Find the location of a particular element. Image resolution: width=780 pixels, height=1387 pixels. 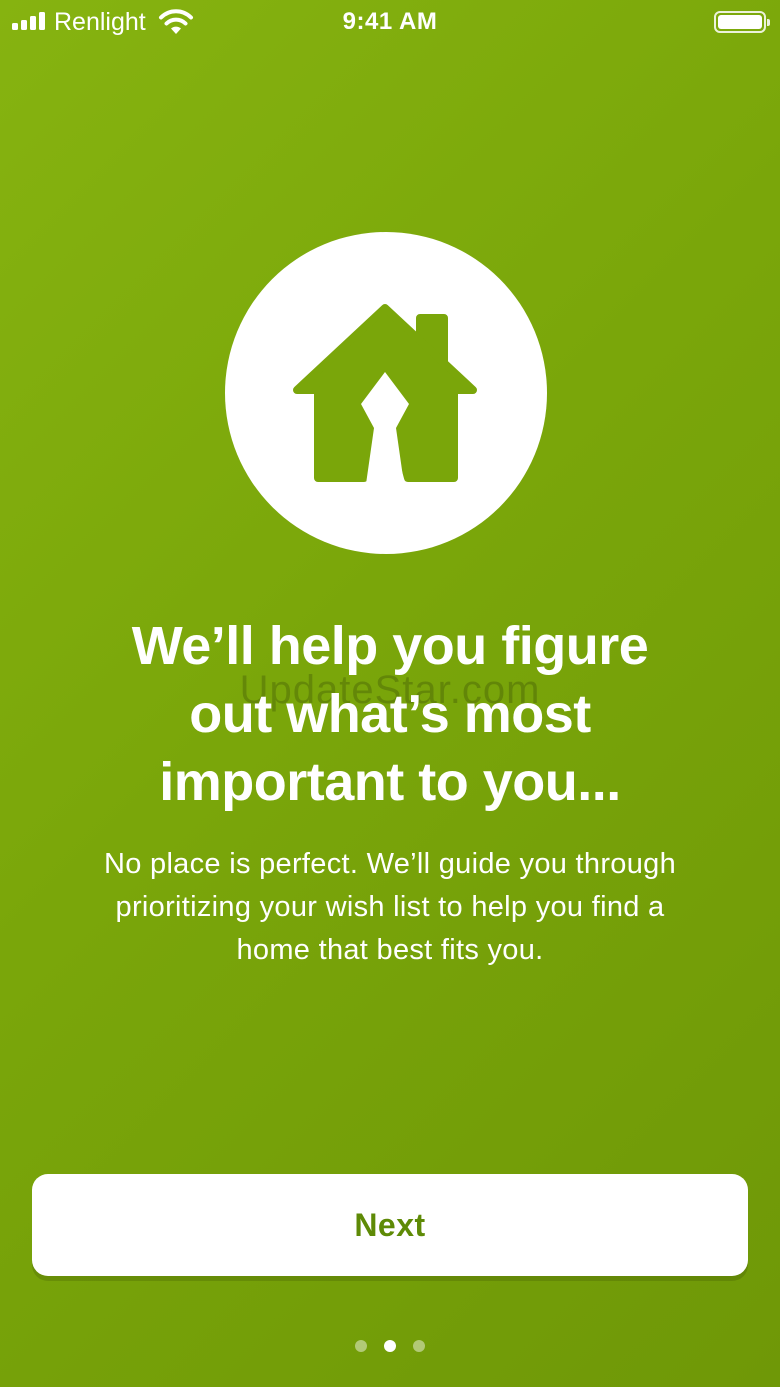

battery-icon is located at coordinates (742, 22).